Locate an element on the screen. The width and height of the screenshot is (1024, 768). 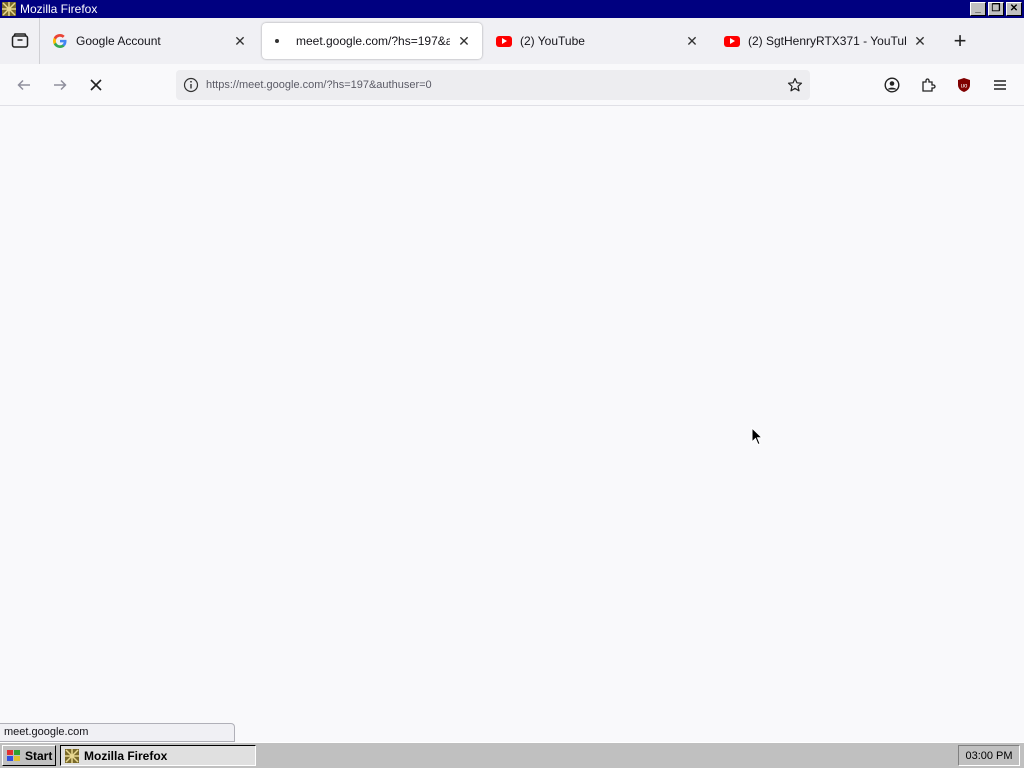
account-button is located at coordinates (892, 85).